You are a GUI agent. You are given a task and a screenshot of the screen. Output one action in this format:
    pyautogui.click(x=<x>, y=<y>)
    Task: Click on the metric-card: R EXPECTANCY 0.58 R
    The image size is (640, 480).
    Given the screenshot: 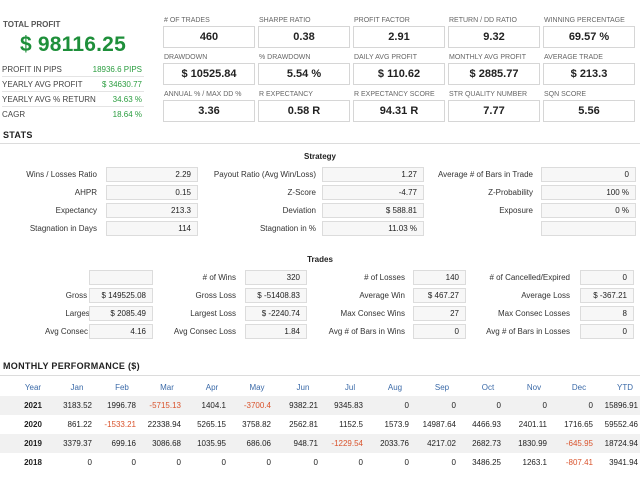 What is the action you would take?
    pyautogui.click(x=304, y=107)
    